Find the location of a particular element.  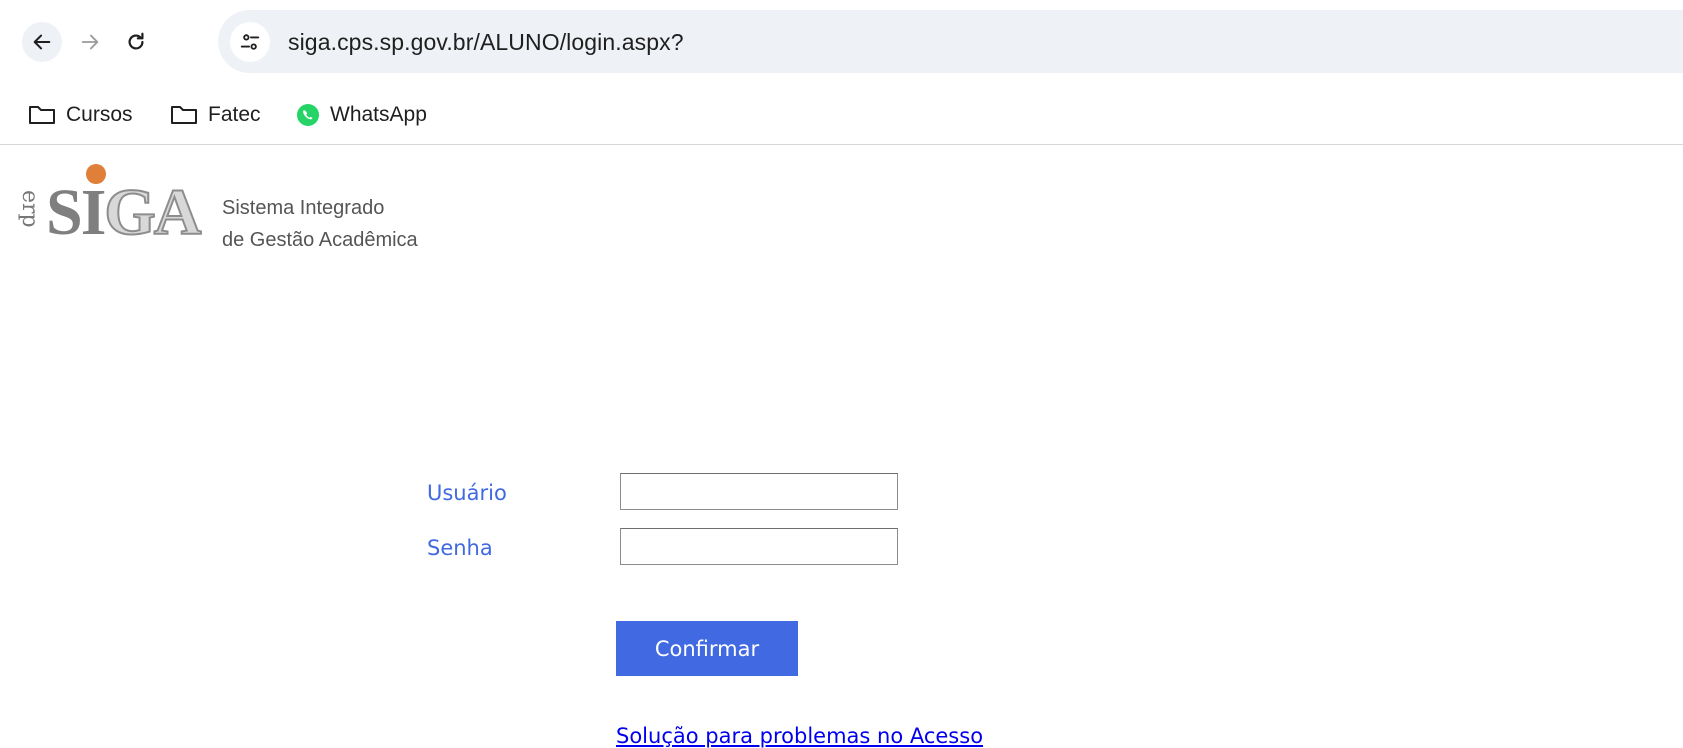

password-label: Senha is located at coordinates (460, 548).